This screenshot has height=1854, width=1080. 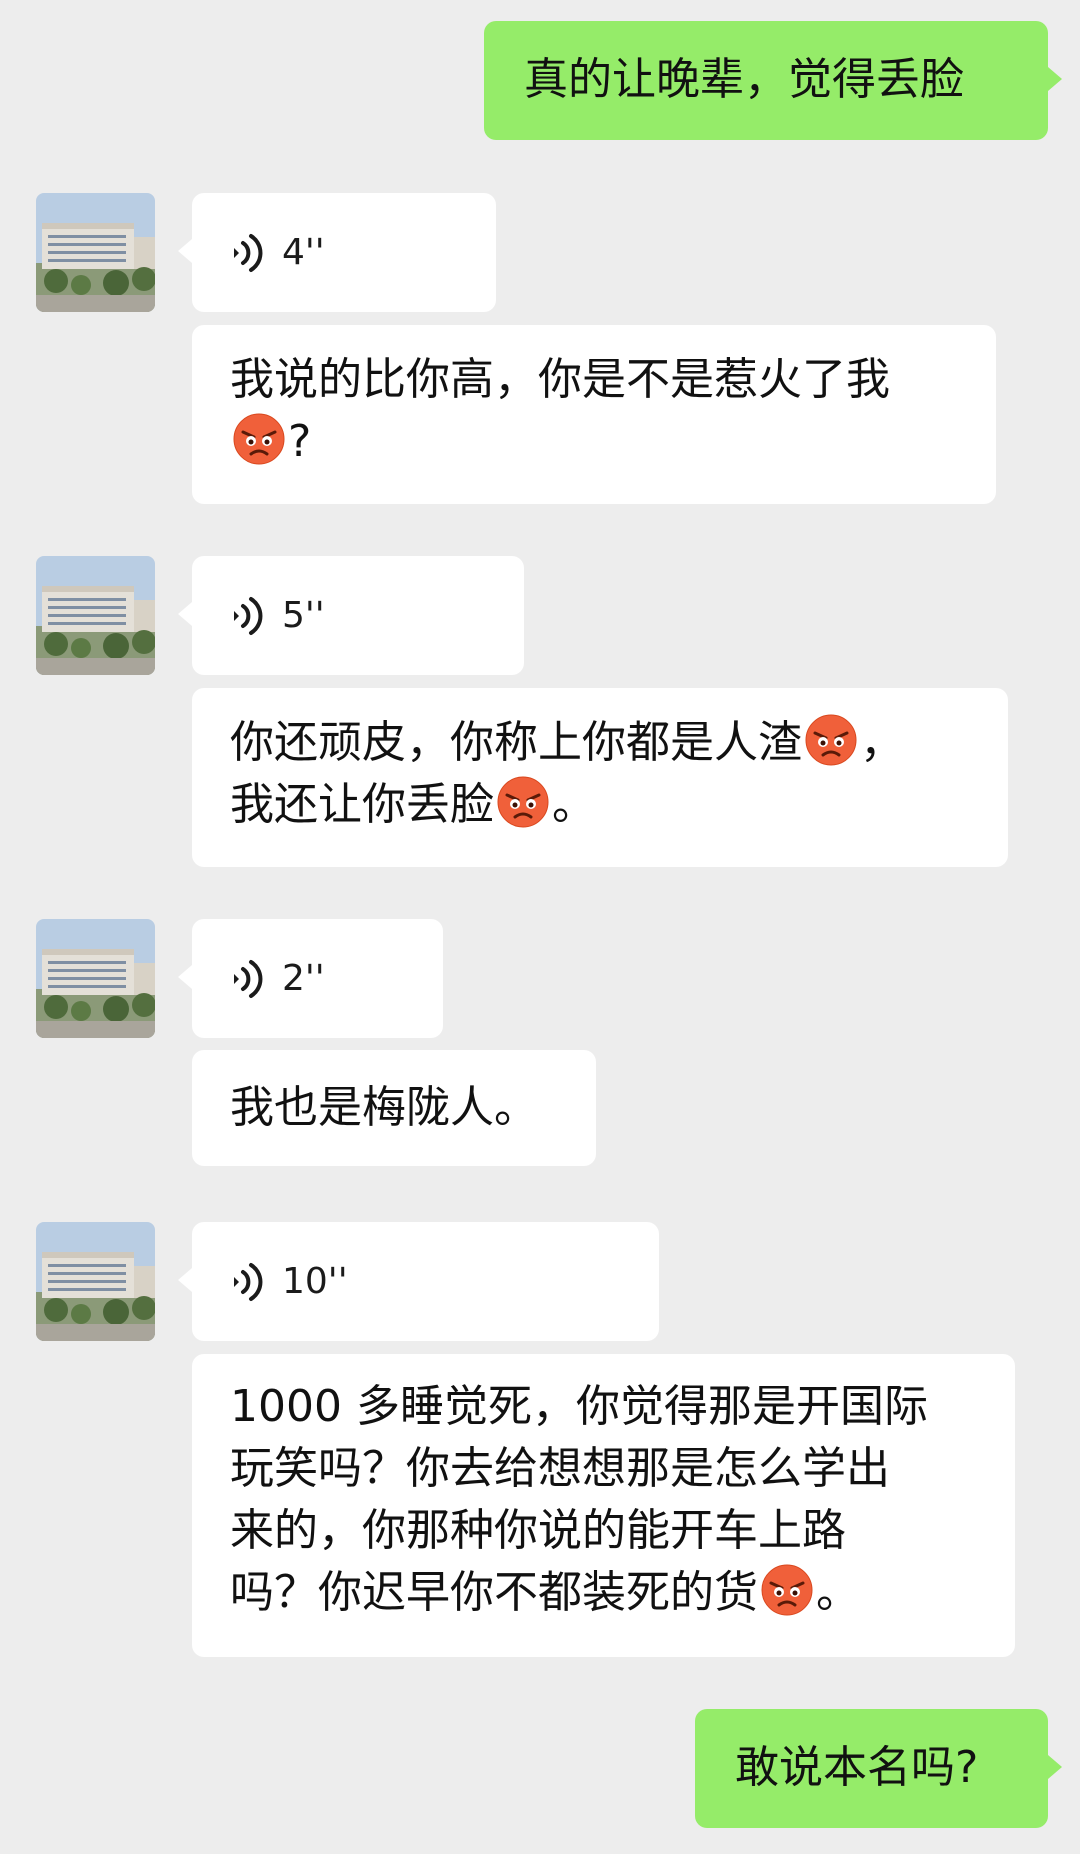 What do you see at coordinates (560, 379) in the screenshot?
I see `message-text: 我说的比你高，你是不是惹火了我` at bounding box center [560, 379].